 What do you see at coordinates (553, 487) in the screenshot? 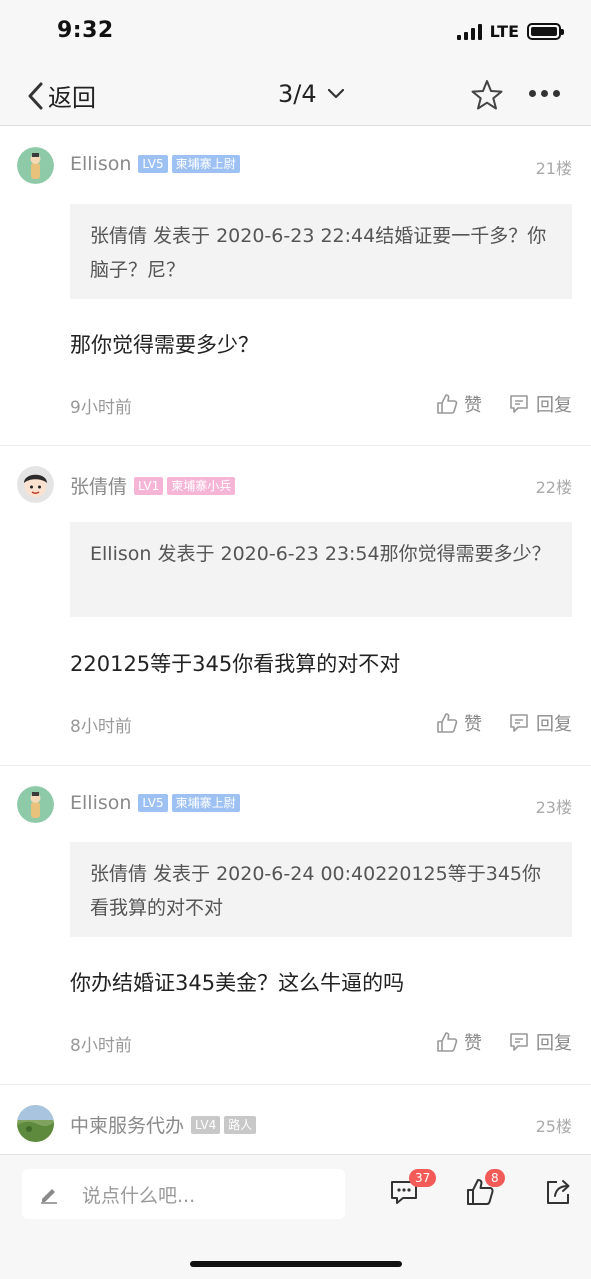
I see `floor-number: 22楼` at bounding box center [553, 487].